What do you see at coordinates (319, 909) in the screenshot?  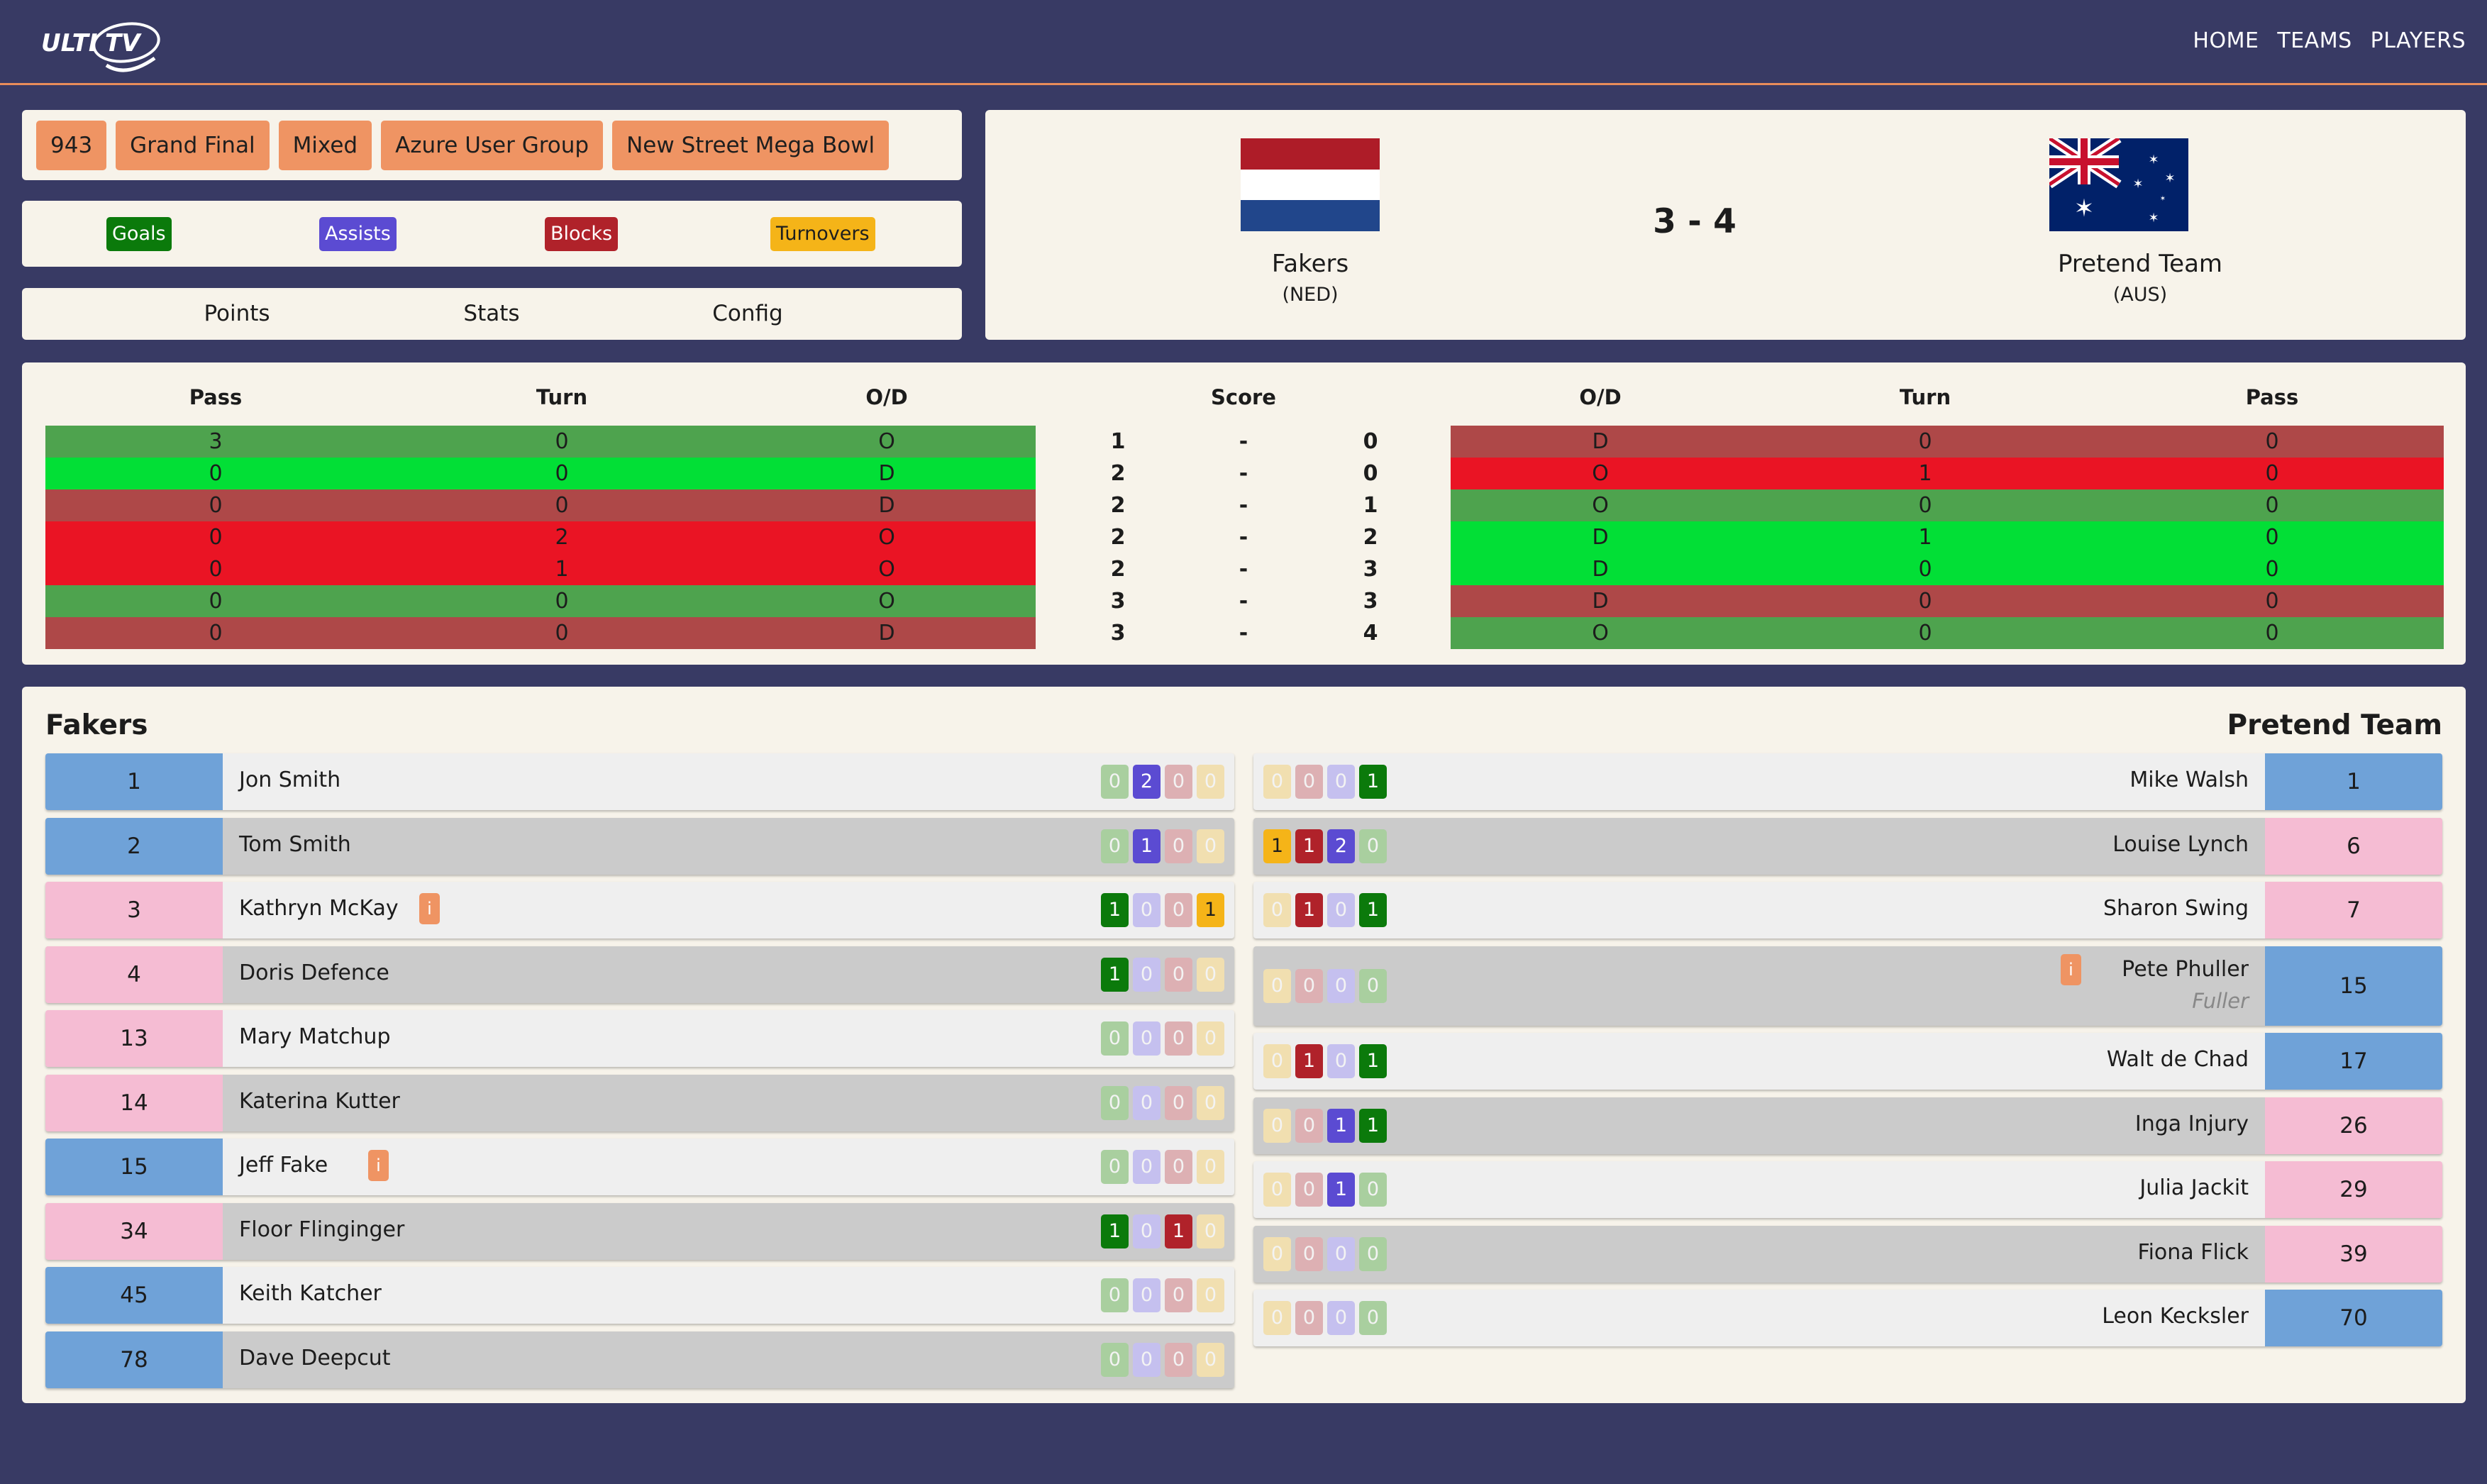 I see `player-name: Kathryn McKay` at bounding box center [319, 909].